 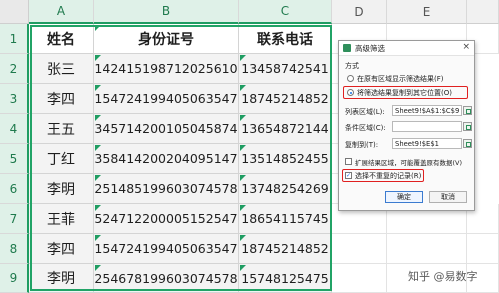 What do you see at coordinates (166, 12) in the screenshot?
I see `column-header-b: B` at bounding box center [166, 12].